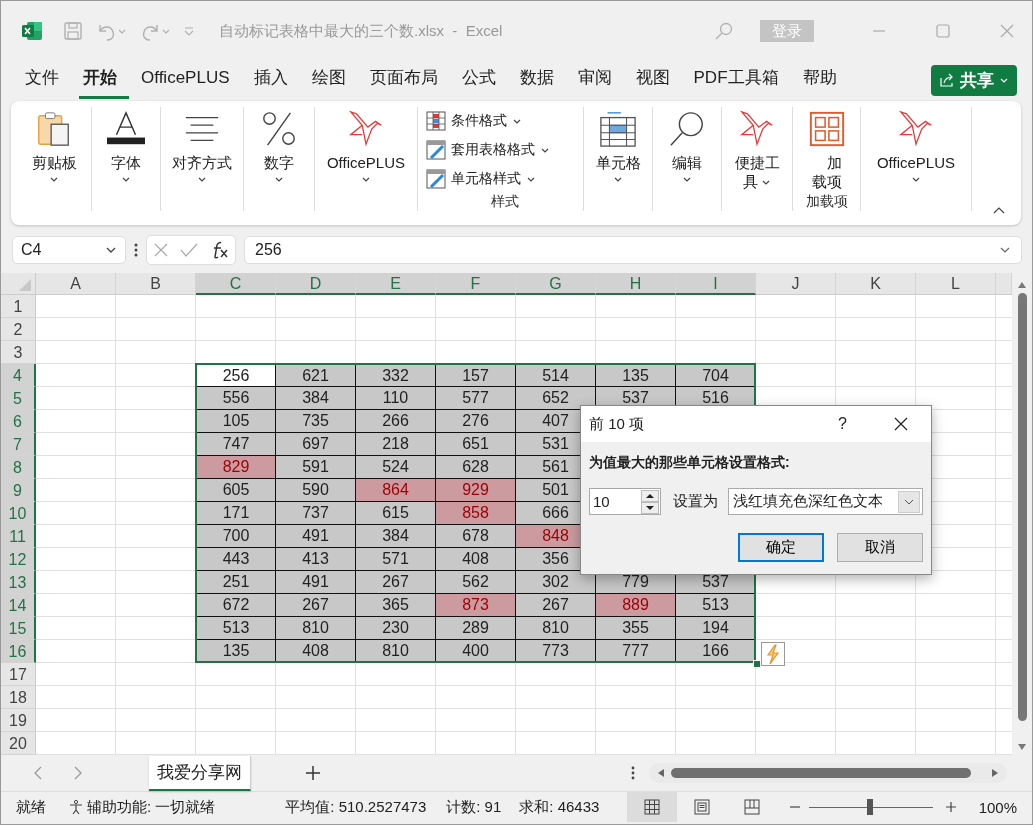  Describe the element at coordinates (18, 375) in the screenshot. I see `row-header: 4` at that location.